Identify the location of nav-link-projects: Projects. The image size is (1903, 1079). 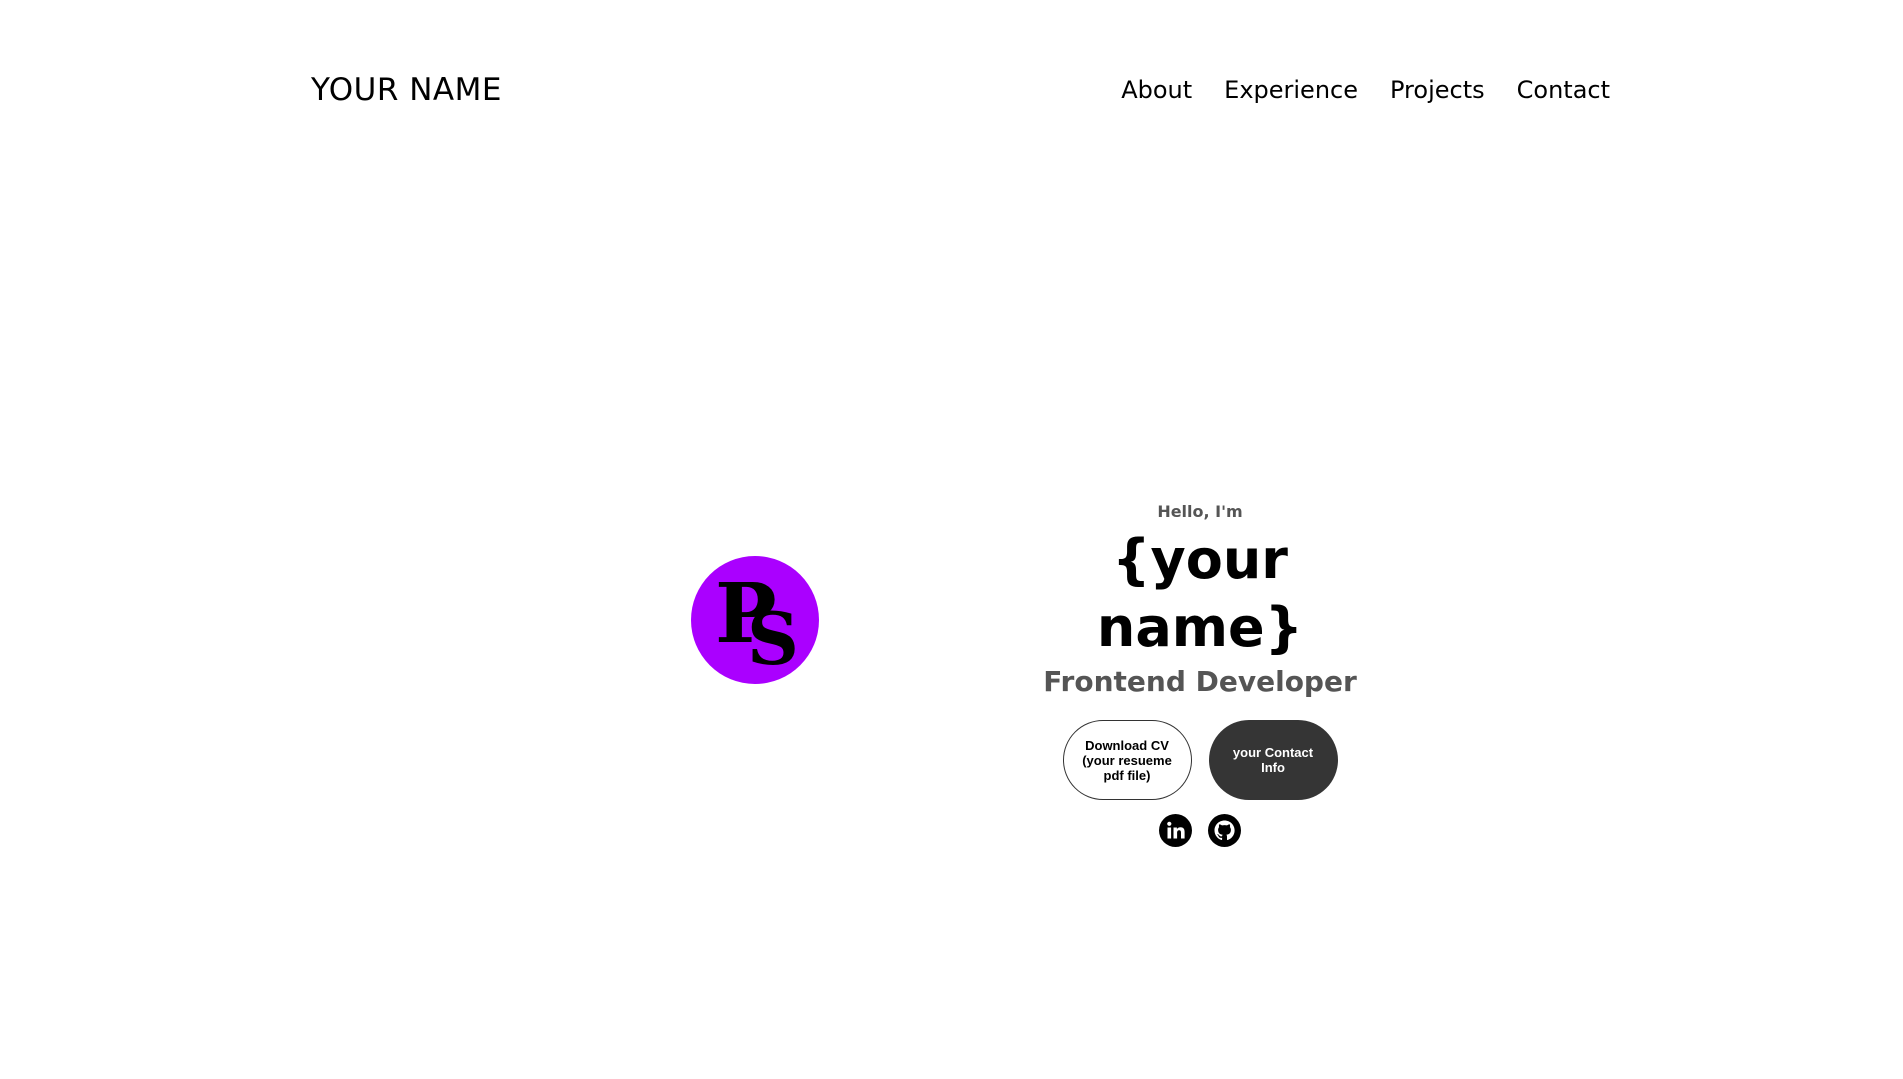
(1437, 90).